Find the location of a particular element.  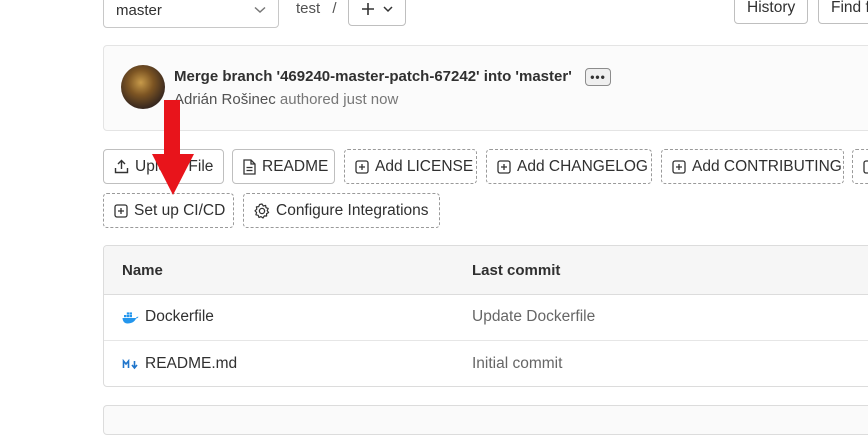

readme-preview-card is located at coordinates (485, 420).